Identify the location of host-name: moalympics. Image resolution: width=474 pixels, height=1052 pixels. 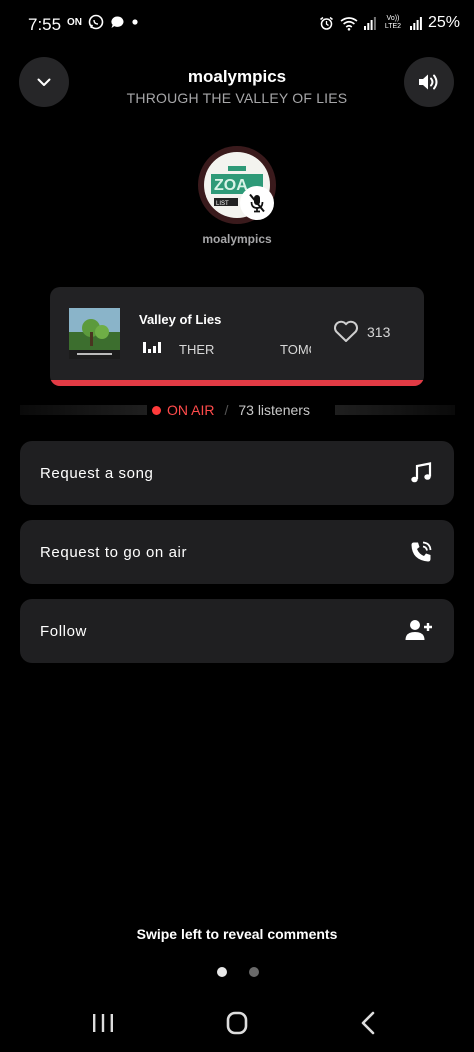
(237, 239).